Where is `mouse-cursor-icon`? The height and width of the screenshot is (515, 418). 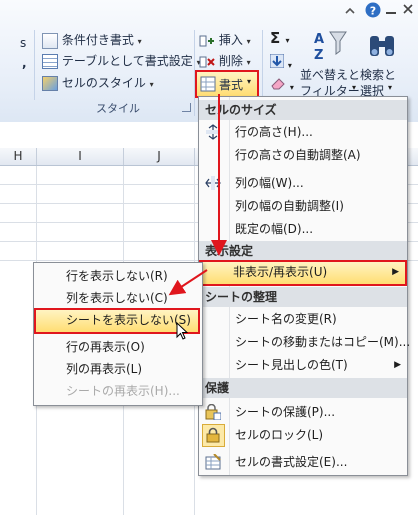 mouse-cursor-icon is located at coordinates (182, 331).